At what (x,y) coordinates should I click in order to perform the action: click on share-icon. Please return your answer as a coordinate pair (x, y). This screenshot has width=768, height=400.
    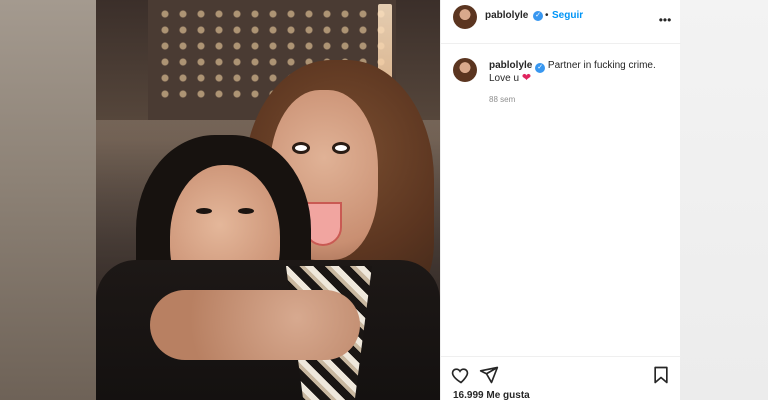
    Looking at the image, I should click on (489, 375).